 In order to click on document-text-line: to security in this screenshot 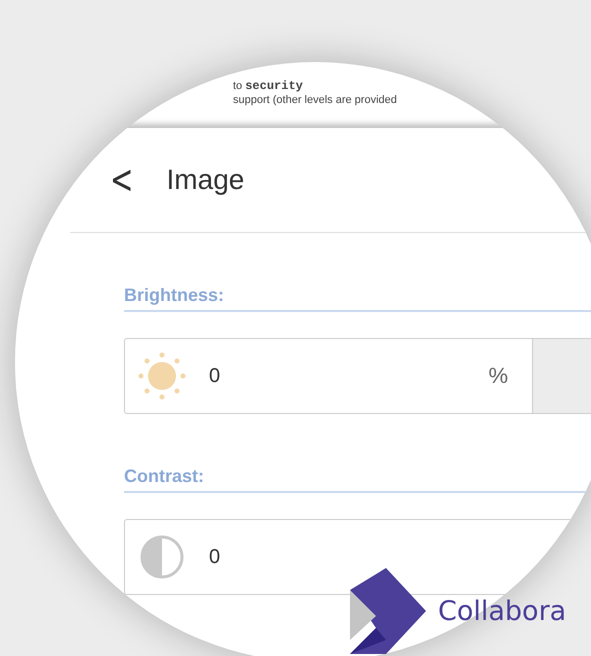, I will do `click(268, 86)`.